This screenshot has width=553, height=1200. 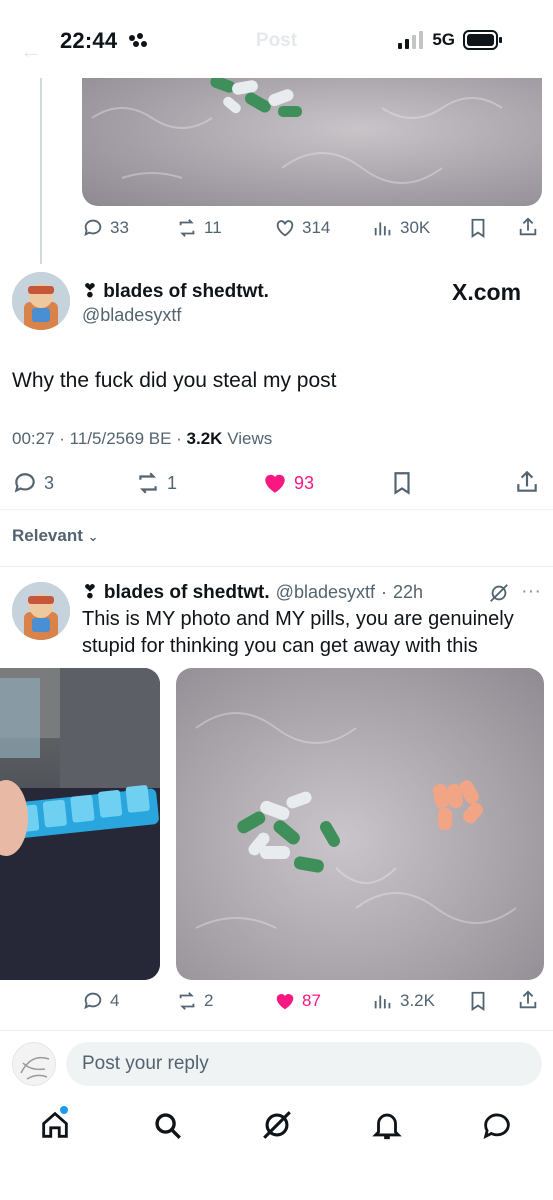 What do you see at coordinates (250, 438) in the screenshot?
I see `post-views-label: Views` at bounding box center [250, 438].